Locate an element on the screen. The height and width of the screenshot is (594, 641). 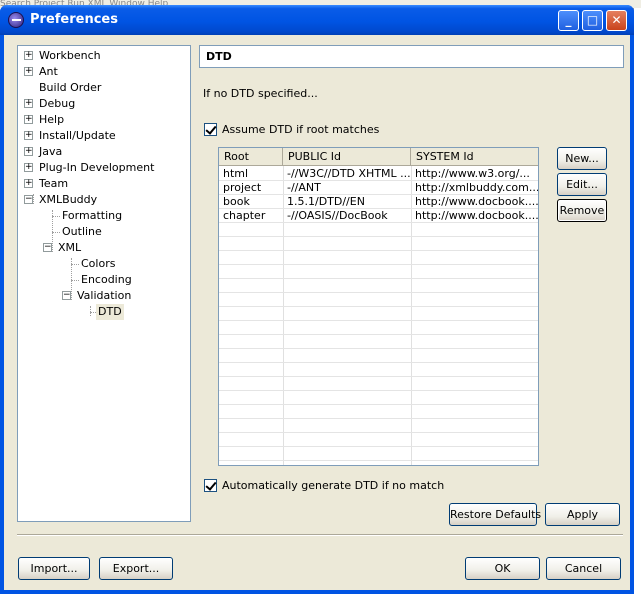
tree-item-validation: − Validation is located at coordinates (103, 296).